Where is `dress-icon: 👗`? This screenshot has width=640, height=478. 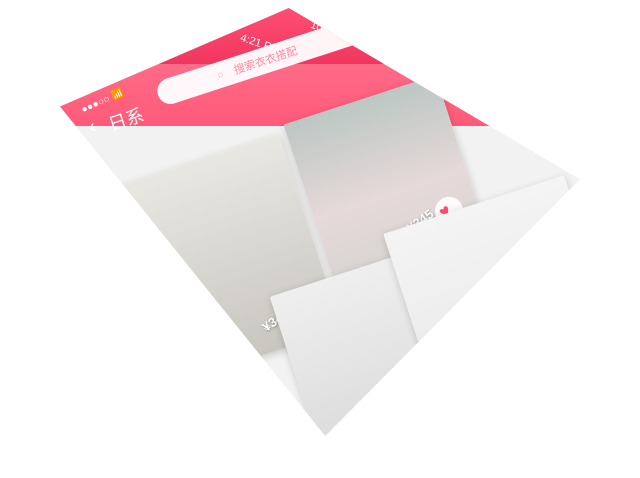 dress-icon: 👗 is located at coordinates (503, 317).